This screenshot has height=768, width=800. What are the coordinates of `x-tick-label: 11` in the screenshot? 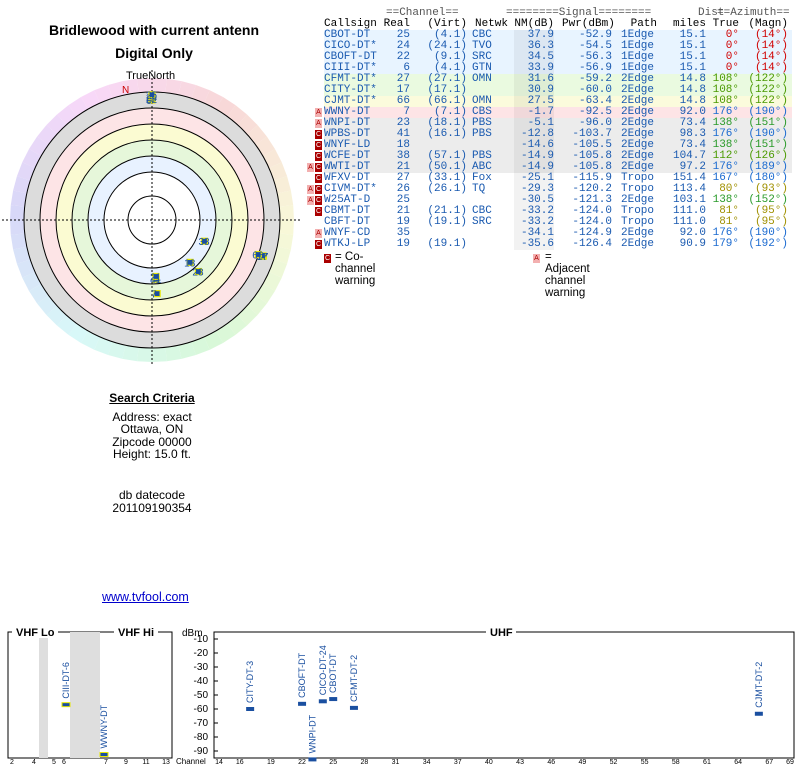 It's located at (145, 762).